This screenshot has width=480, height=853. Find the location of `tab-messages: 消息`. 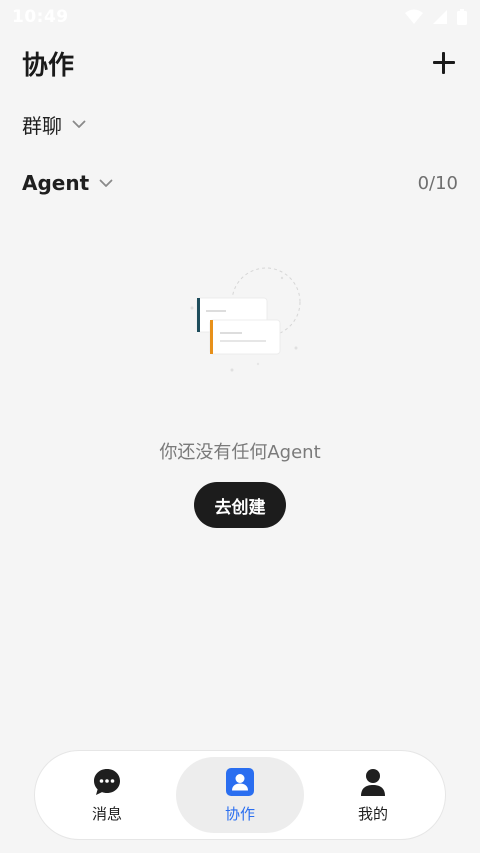

tab-messages: 消息 is located at coordinates (107, 795).